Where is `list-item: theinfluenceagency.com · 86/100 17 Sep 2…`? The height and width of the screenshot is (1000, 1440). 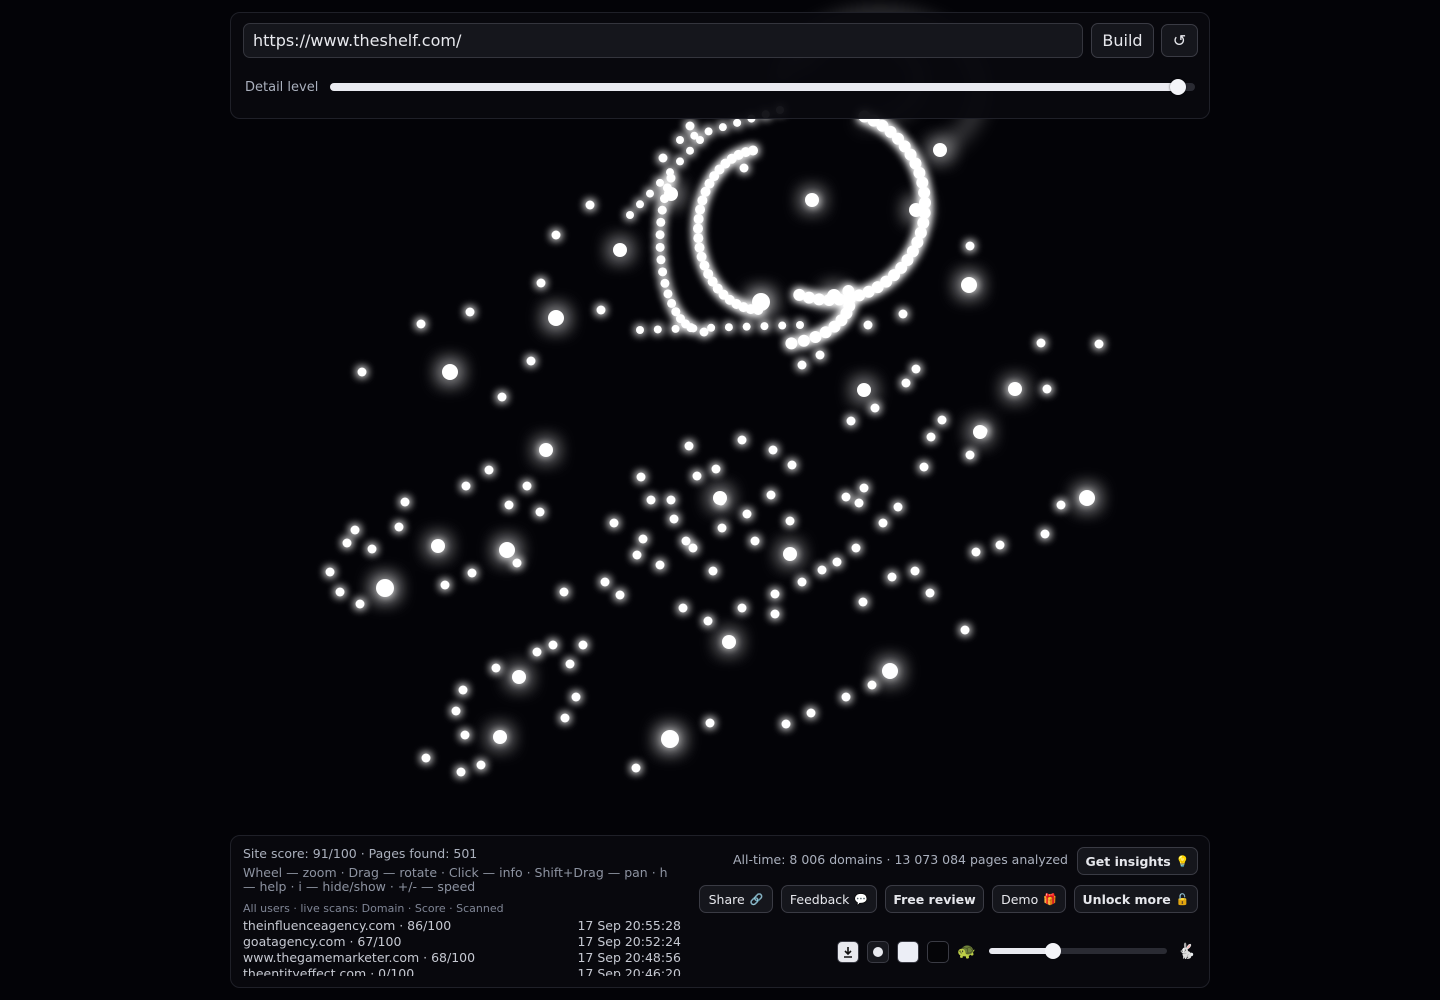
list-item: theinfluenceagency.com · 86/100 17 Sep 2… is located at coordinates (462, 926).